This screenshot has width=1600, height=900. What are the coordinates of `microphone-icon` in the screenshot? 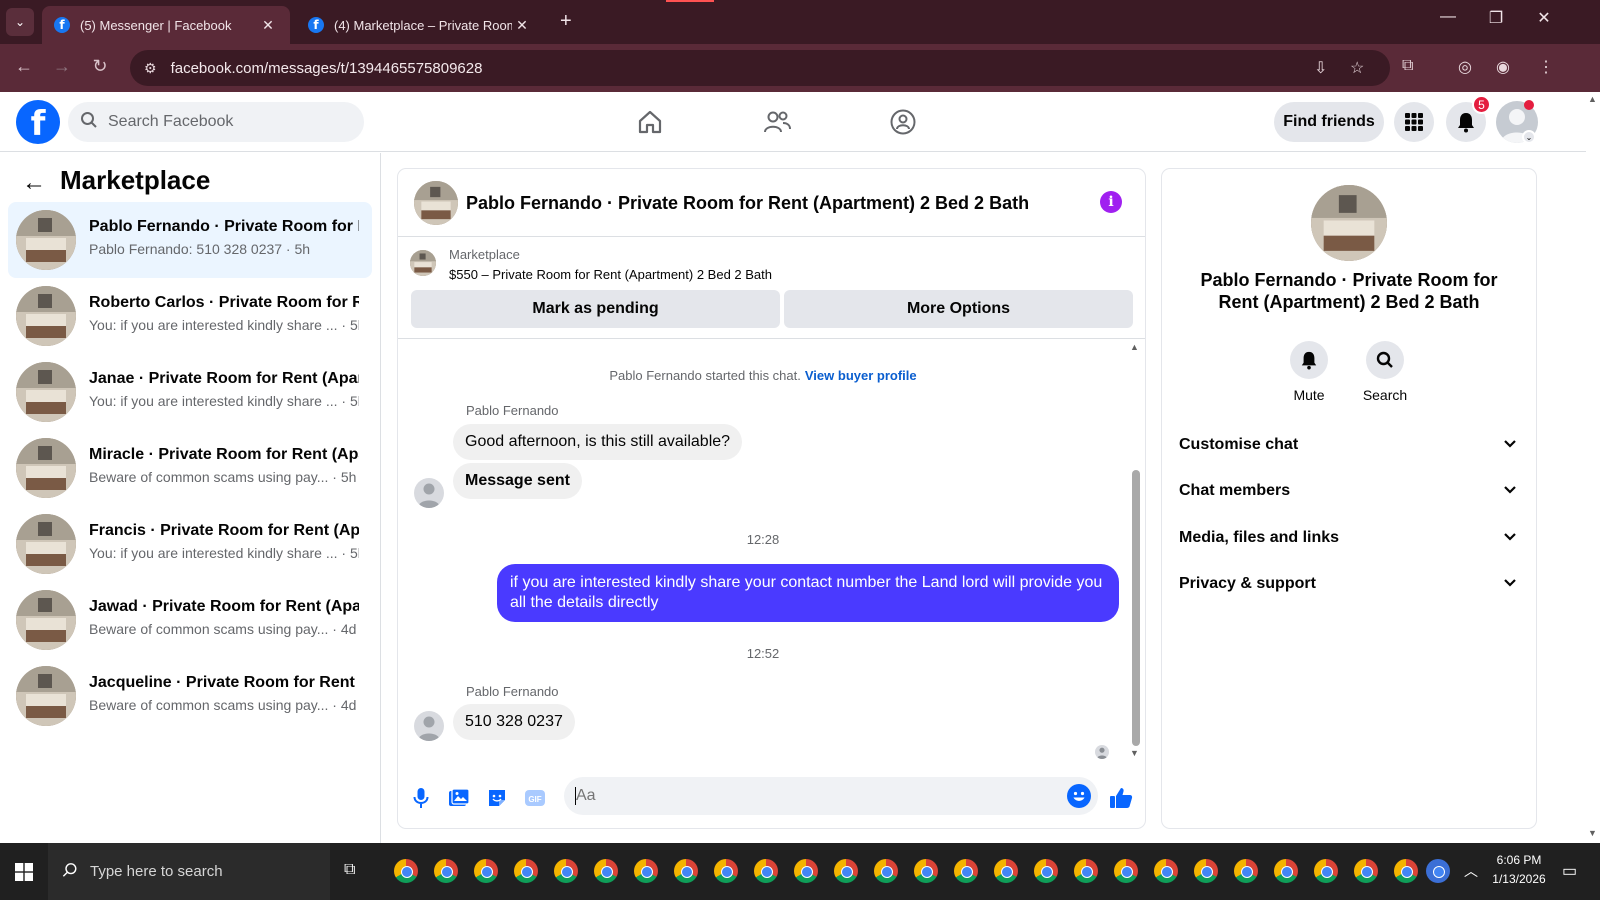 It's located at (421, 798).